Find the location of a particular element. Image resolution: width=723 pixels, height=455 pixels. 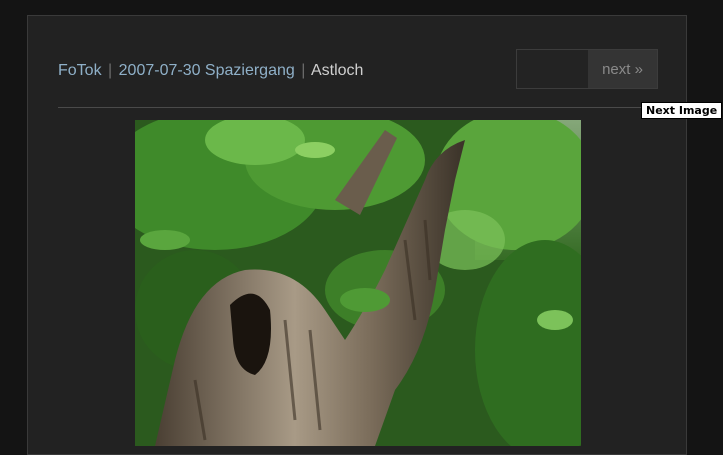

breadcrumb: FoTok | 2007-07-30 Spaziergang | Astloch is located at coordinates (210, 71).